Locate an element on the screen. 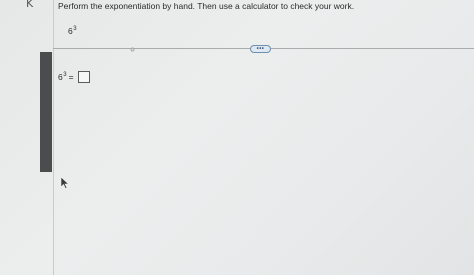 This screenshot has width=474, height=275. content-frame-edge is located at coordinates (53, 137).